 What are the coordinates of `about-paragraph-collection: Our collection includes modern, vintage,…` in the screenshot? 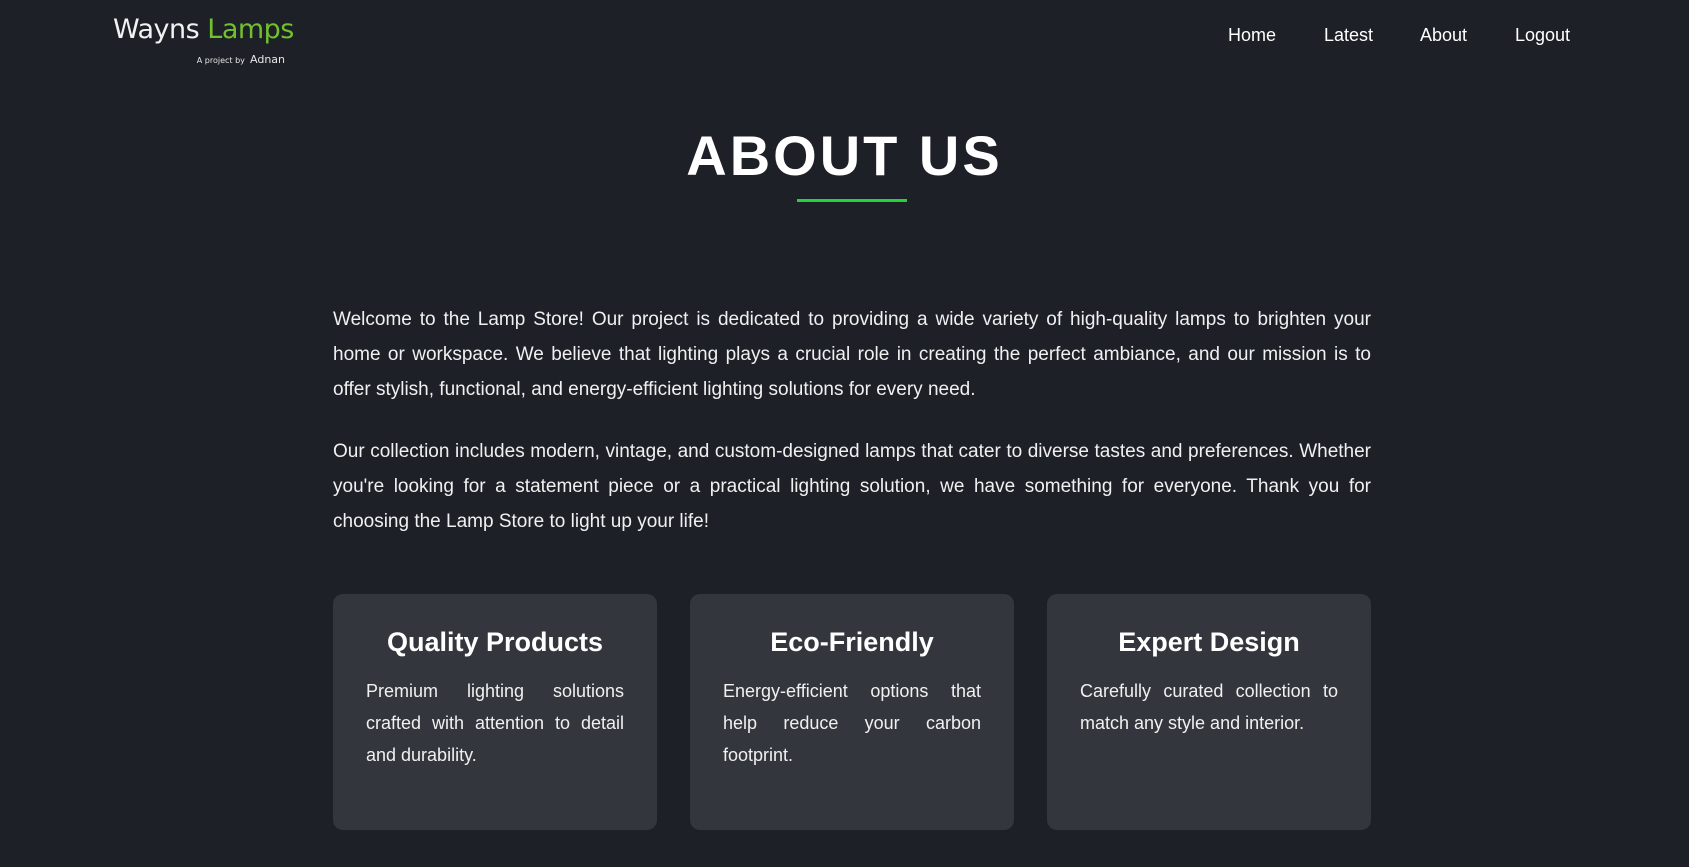 It's located at (852, 486).